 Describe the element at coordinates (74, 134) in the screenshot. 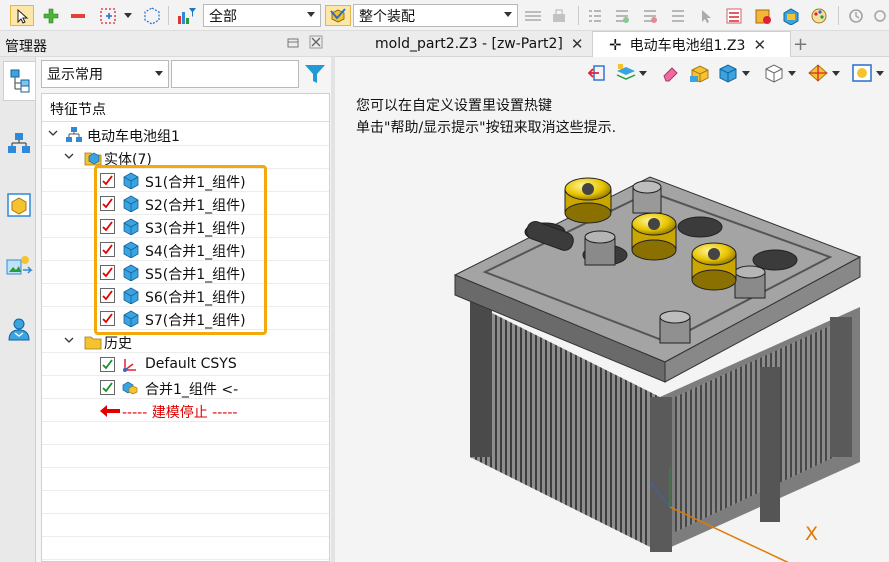

I see `assembly-node-icon` at that location.